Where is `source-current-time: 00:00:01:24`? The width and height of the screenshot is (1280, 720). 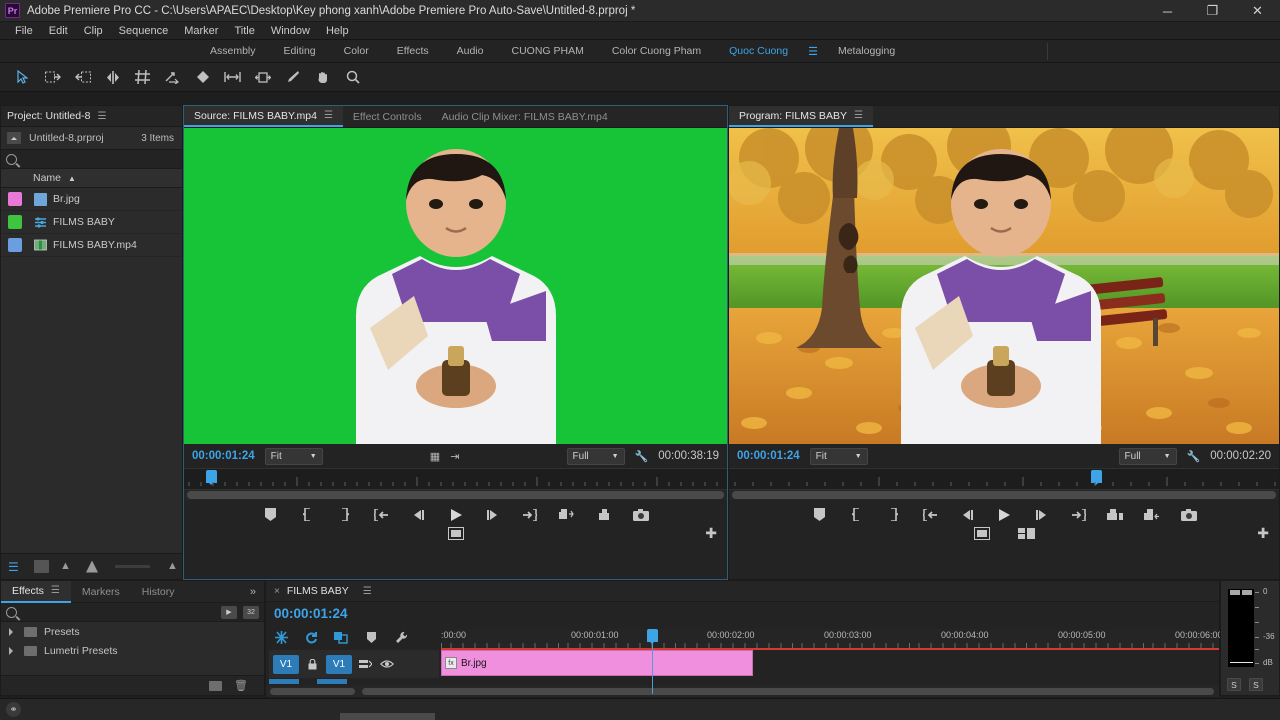
source-current-time: 00:00:01:24 is located at coordinates (223, 456).